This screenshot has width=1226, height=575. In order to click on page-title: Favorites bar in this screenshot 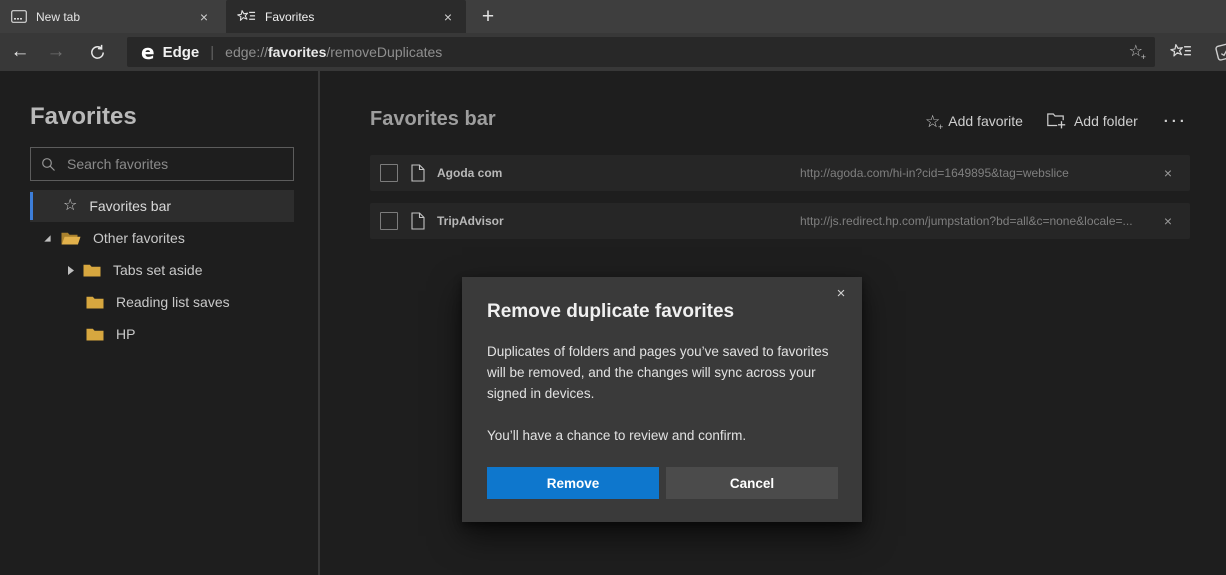, I will do `click(433, 119)`.